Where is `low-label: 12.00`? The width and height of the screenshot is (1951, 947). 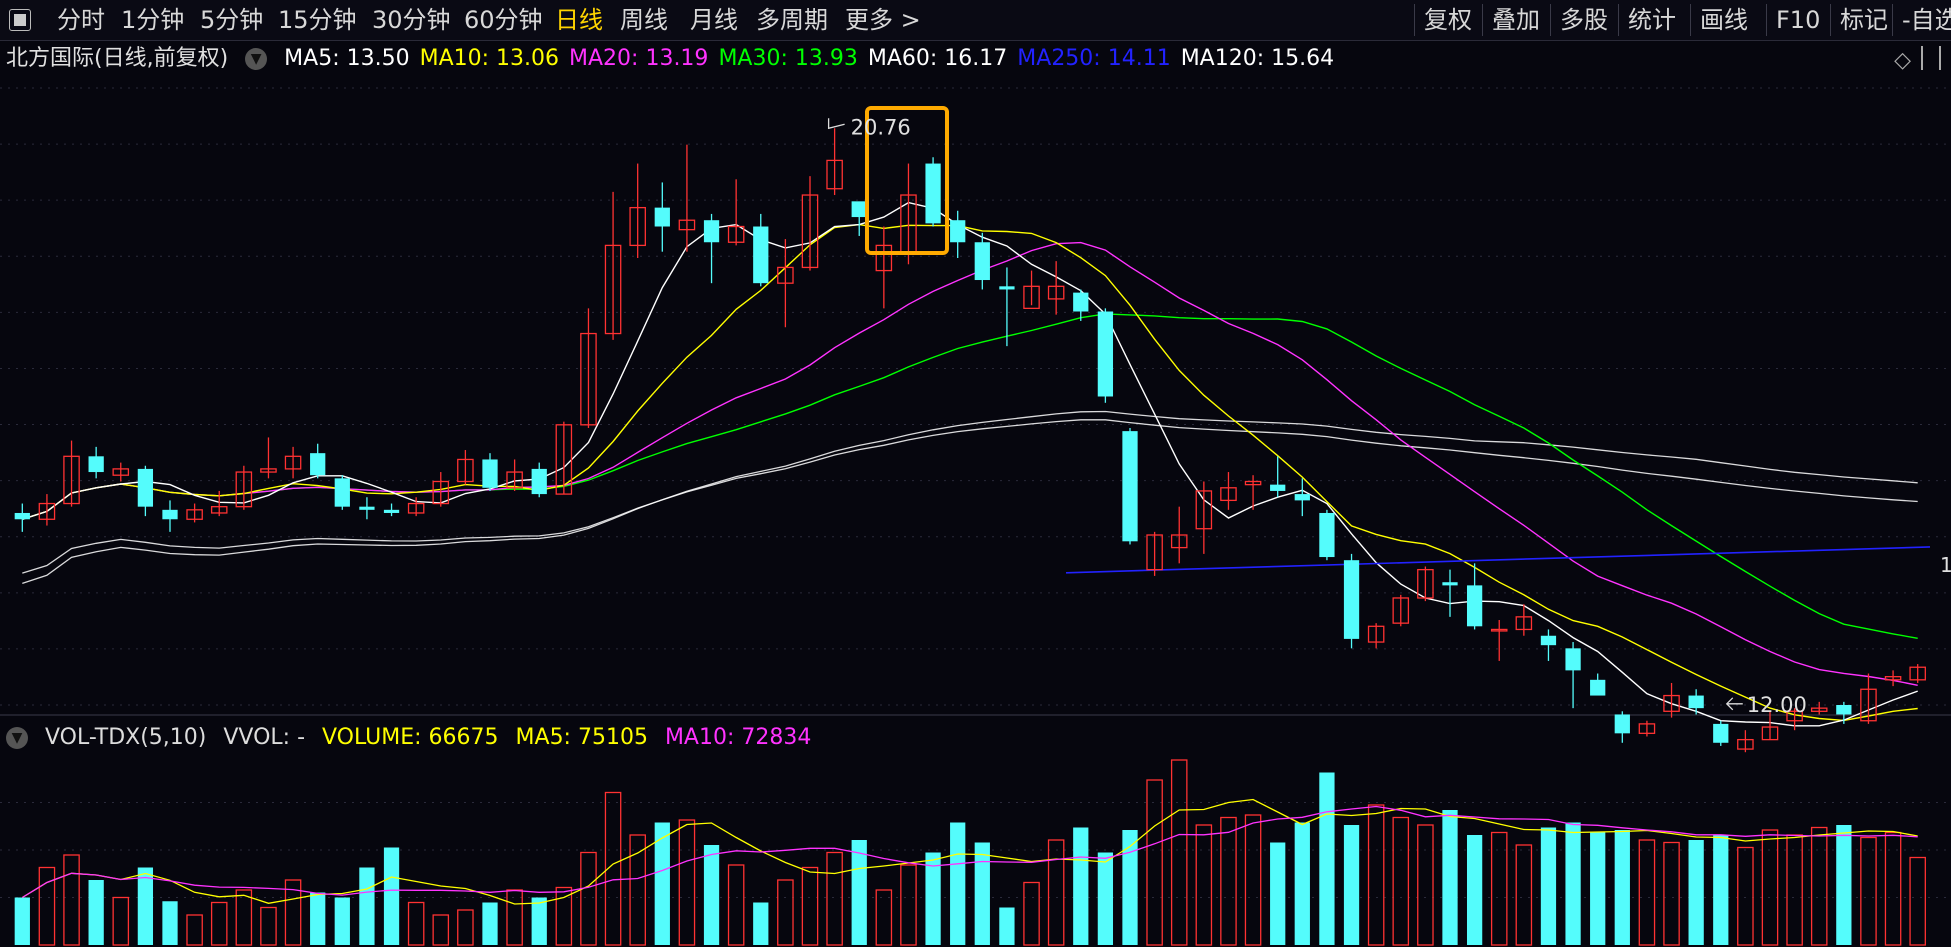
low-label: 12.00 is located at coordinates (1777, 705).